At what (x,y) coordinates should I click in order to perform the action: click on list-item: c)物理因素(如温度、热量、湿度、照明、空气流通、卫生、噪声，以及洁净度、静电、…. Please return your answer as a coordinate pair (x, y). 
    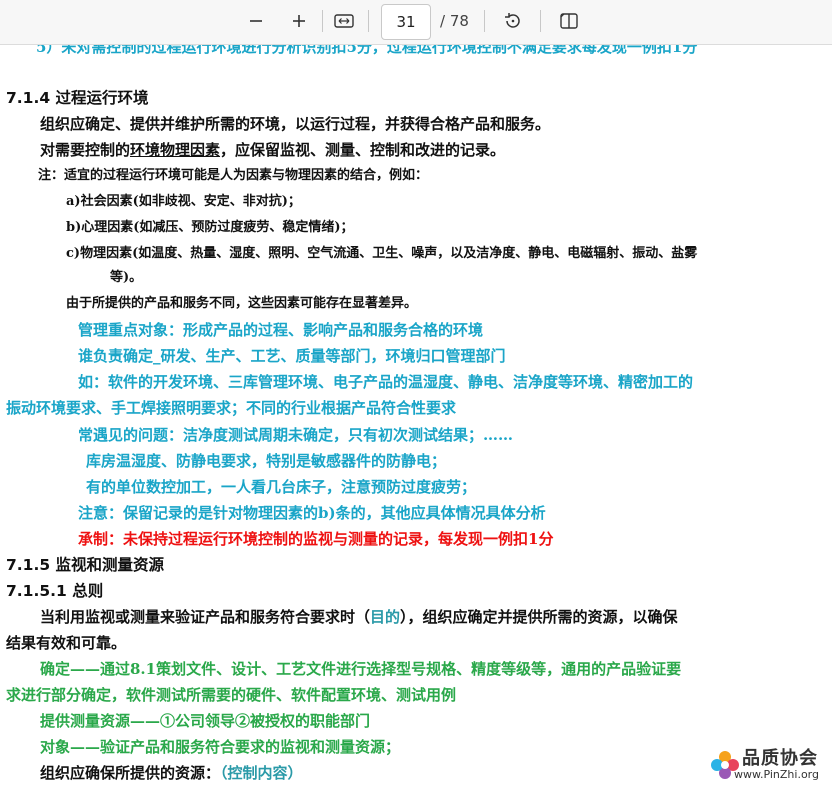
    Looking at the image, I should click on (382, 253).